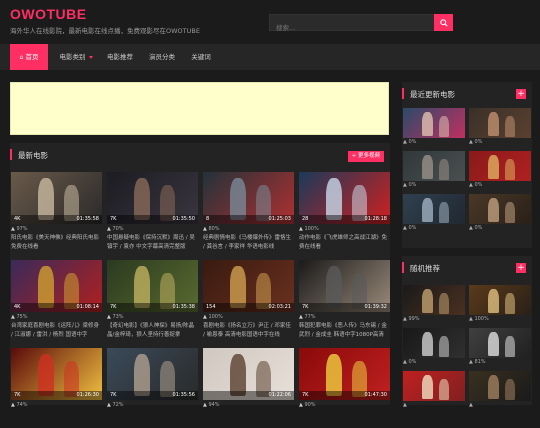 The image size is (540, 428). Describe the element at coordinates (152, 286) in the screenshot. I see `thumbnail: 7K 01:35:38` at that location.